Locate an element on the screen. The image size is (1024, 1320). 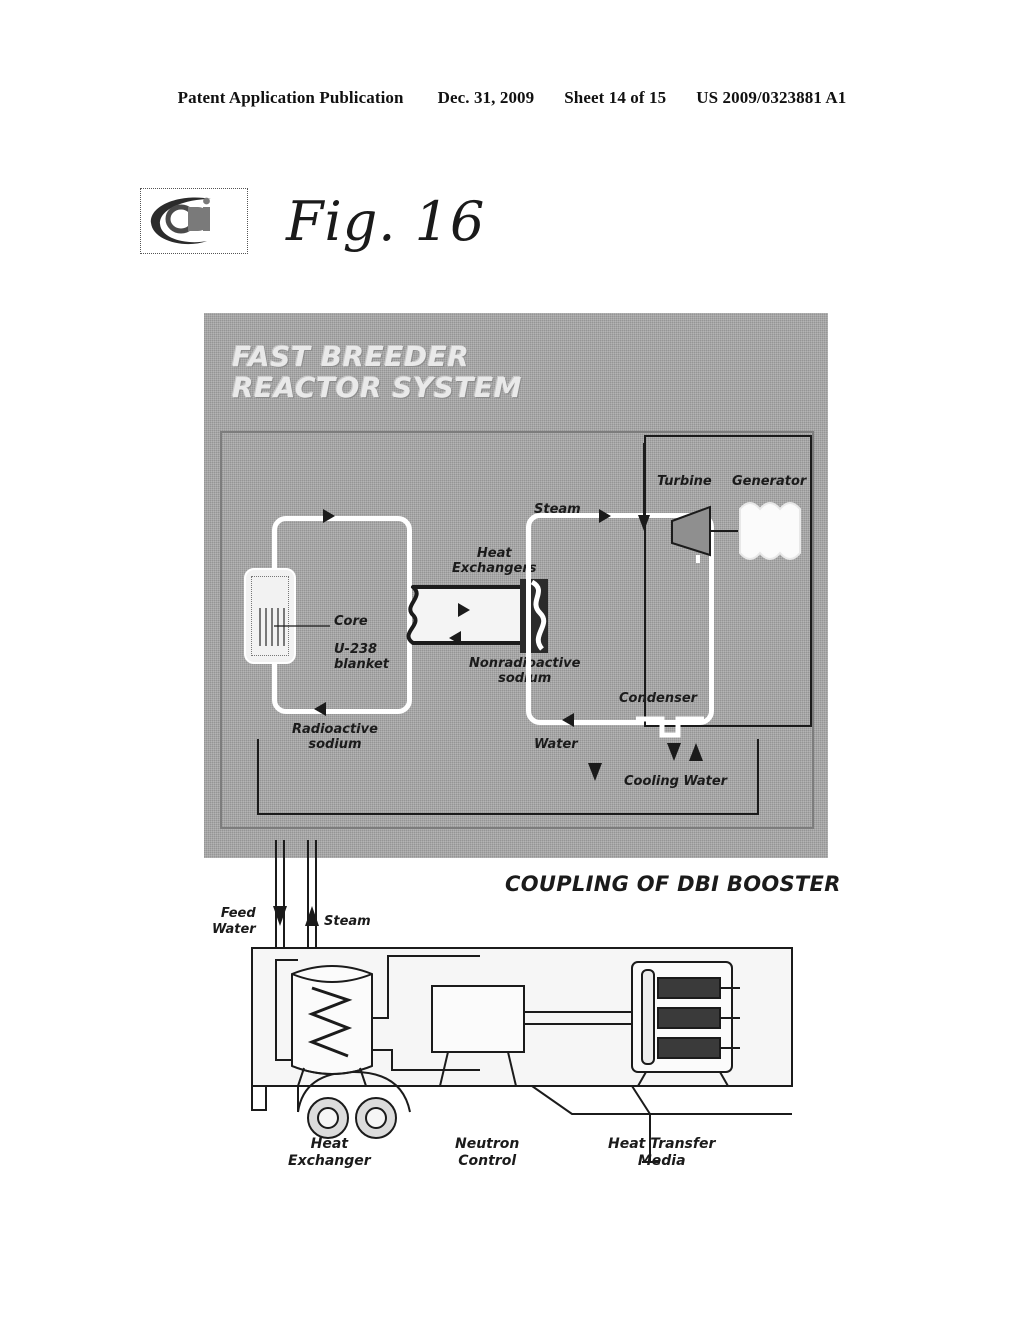
figure-label: Fig. 16 is located at coordinates (386, 221).